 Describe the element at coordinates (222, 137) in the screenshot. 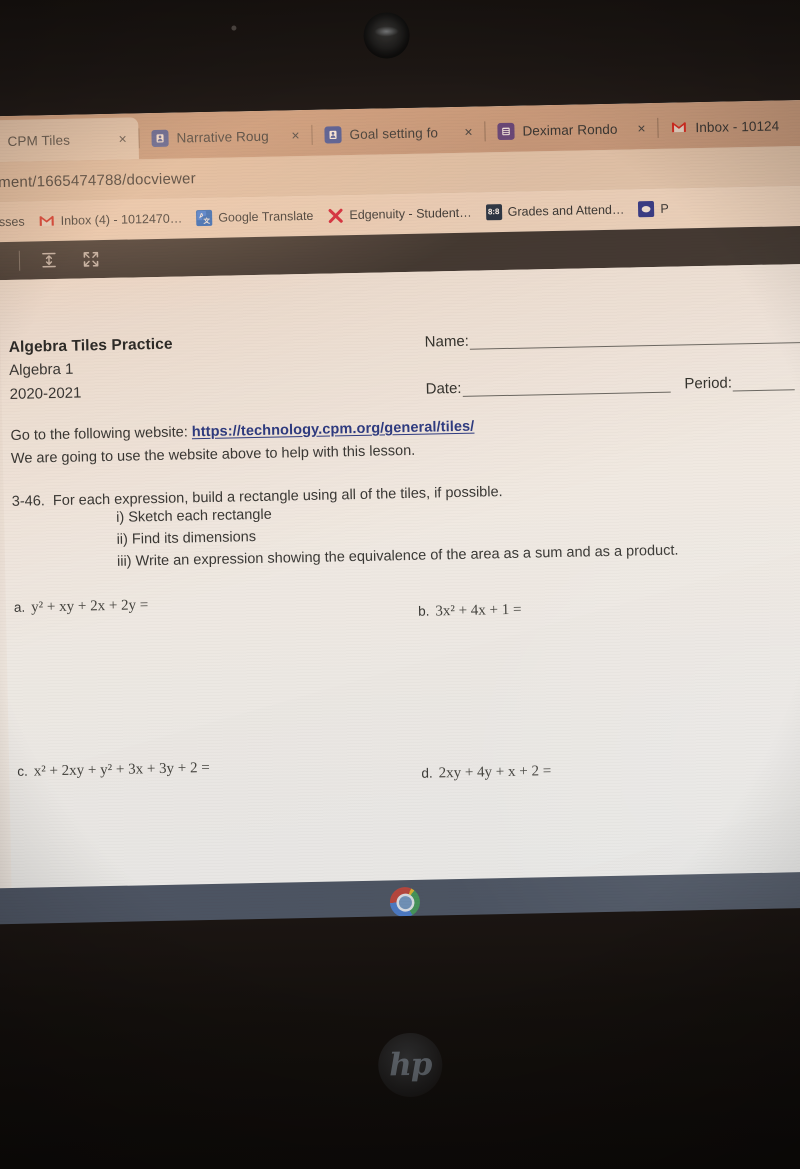

I see `browser-tab-title: Narrative Roug` at that location.